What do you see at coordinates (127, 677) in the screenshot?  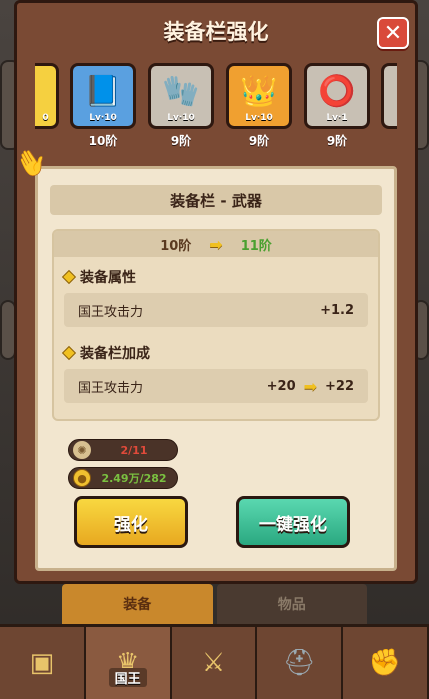 I see `nav-king-label: 国王` at bounding box center [127, 677].